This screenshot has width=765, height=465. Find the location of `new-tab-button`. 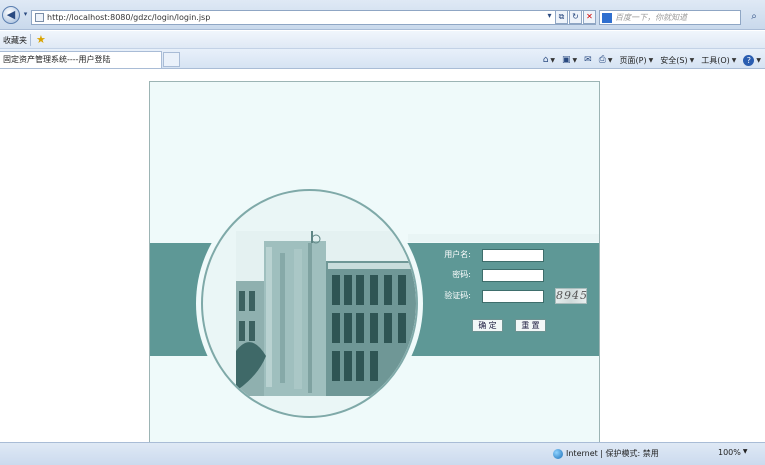

new-tab-button is located at coordinates (171, 59).